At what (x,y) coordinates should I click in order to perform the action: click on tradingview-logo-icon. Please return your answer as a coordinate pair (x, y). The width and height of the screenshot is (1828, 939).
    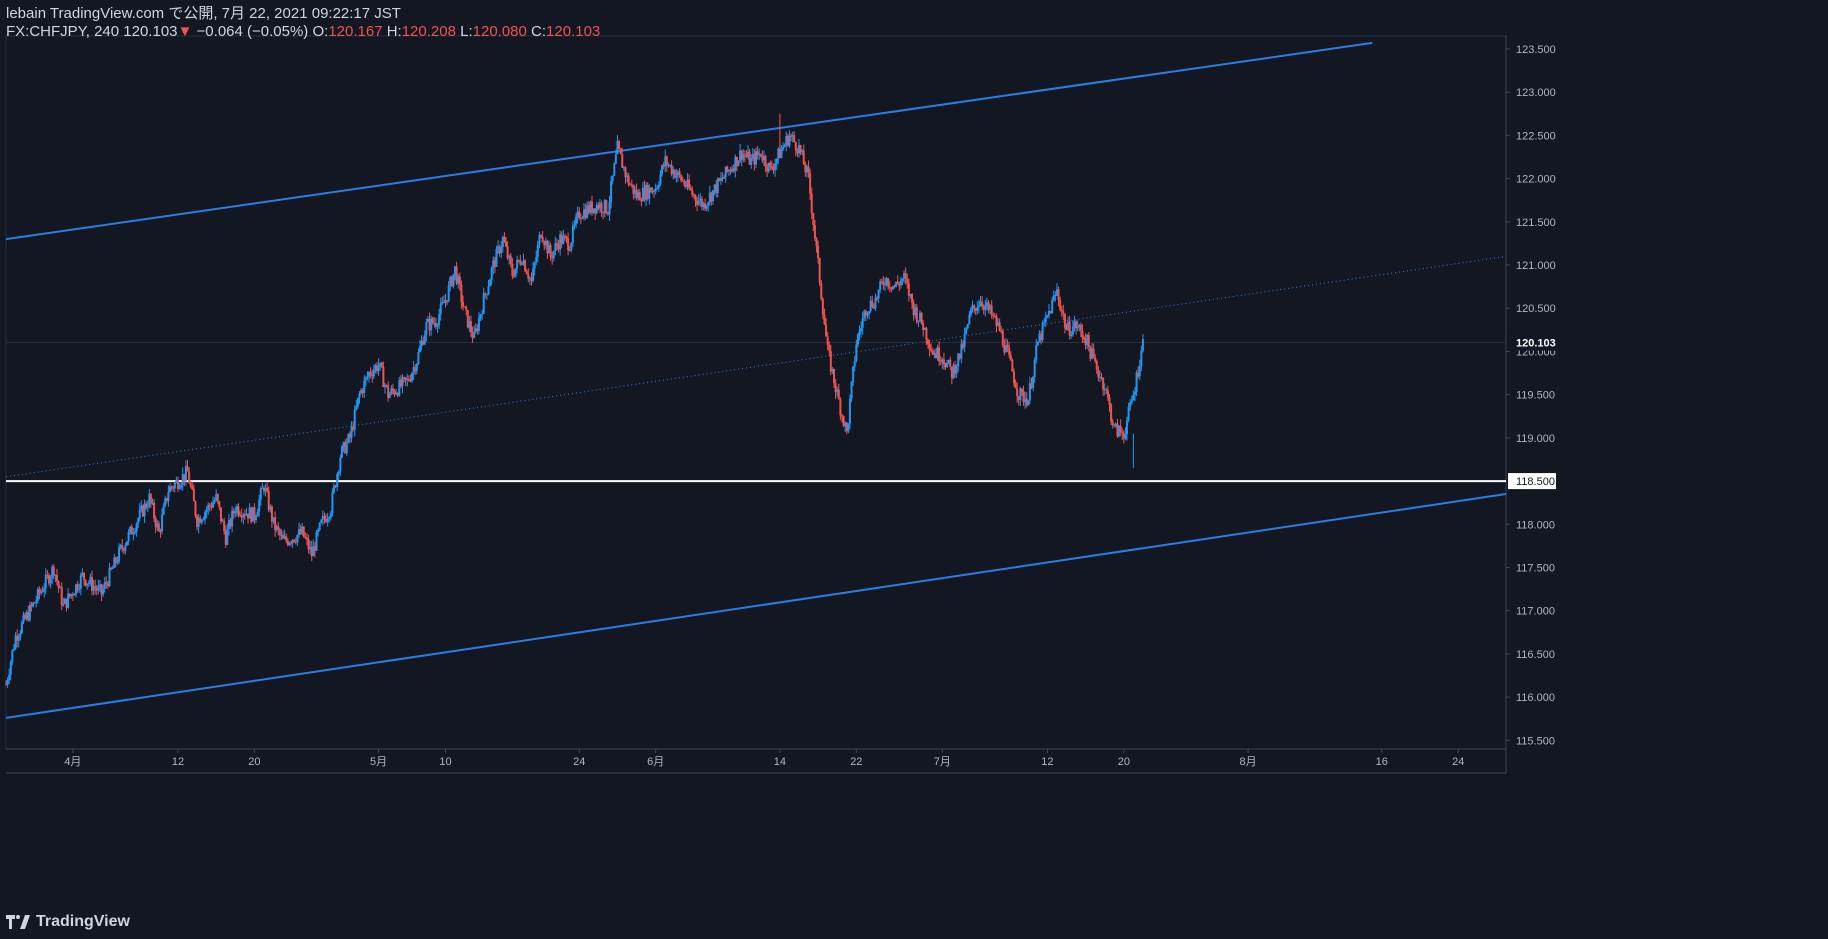
    Looking at the image, I should click on (18, 922).